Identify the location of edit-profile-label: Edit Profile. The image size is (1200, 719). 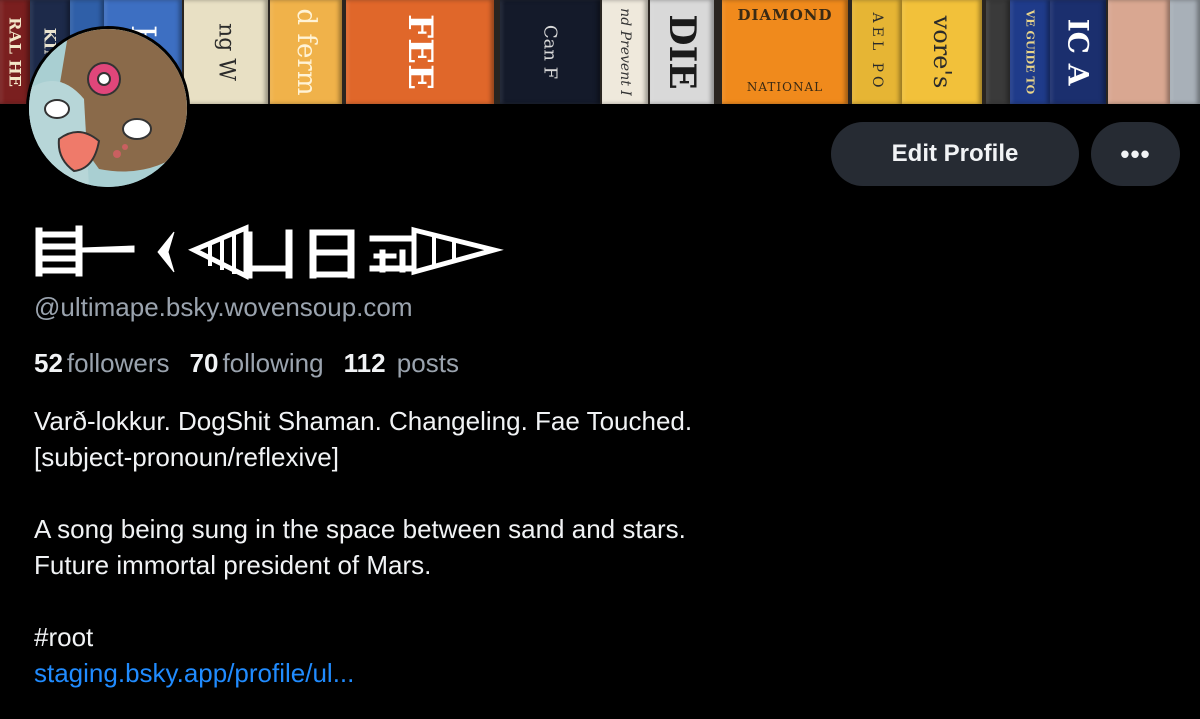
(955, 153).